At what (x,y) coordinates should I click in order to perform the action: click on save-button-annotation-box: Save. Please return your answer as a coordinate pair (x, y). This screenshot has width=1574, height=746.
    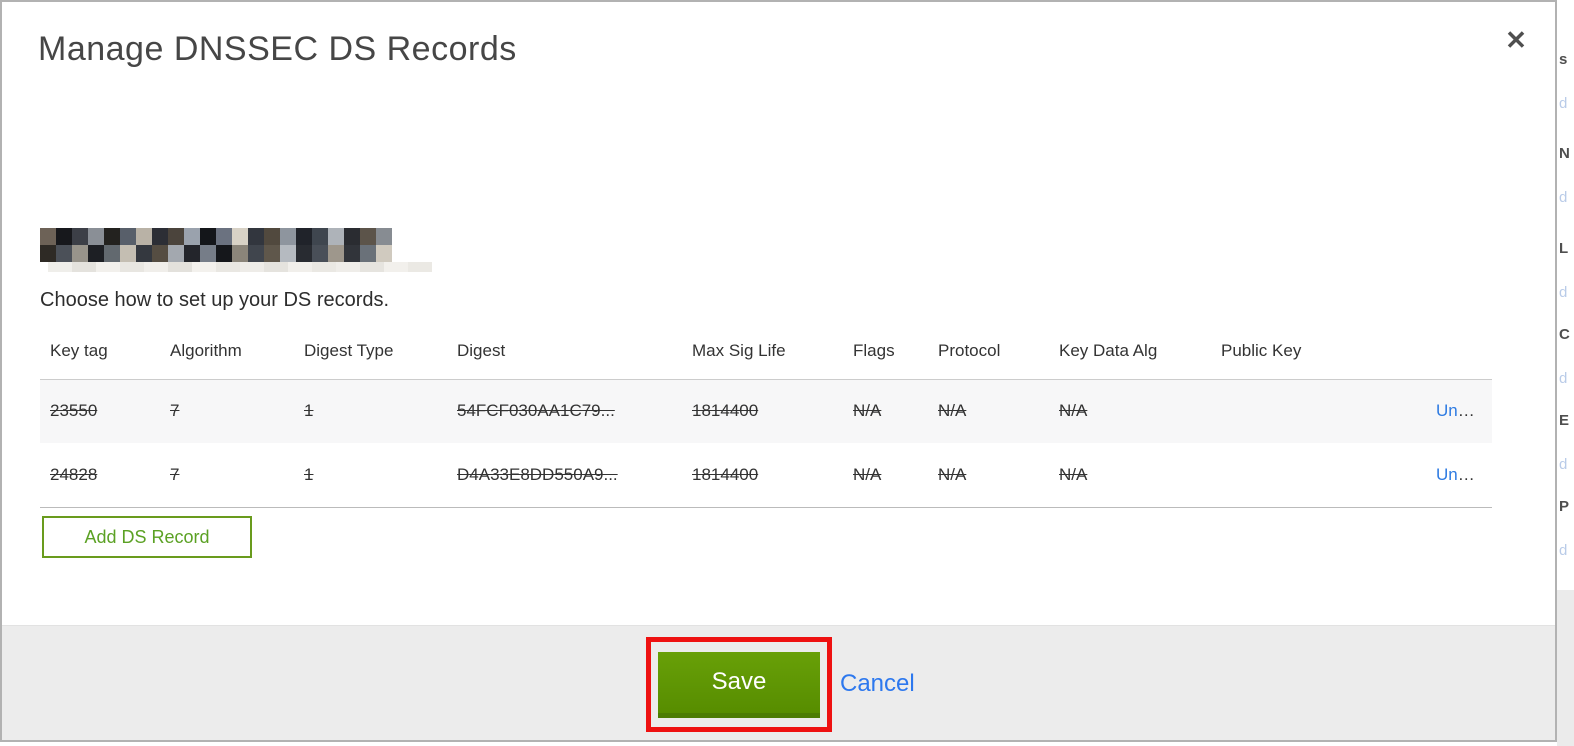
    Looking at the image, I should click on (739, 684).